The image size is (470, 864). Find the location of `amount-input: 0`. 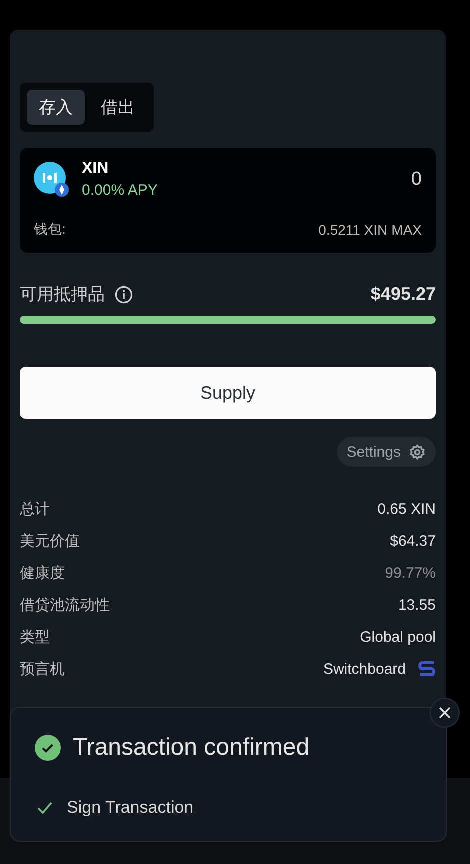

amount-input: 0 is located at coordinates (416, 179).